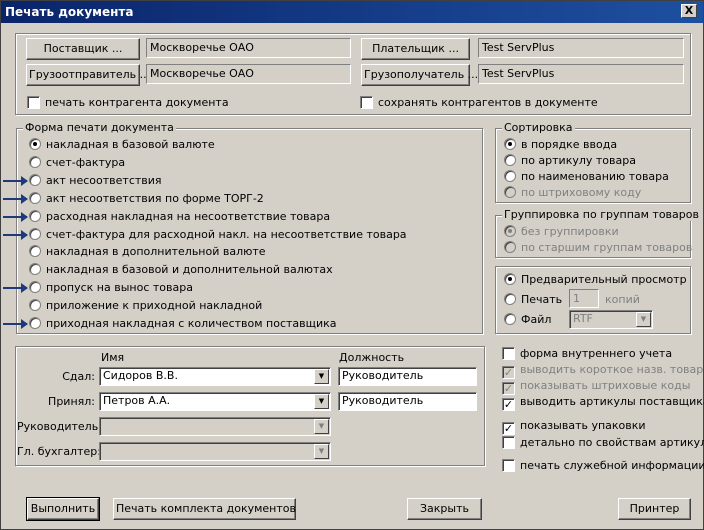 The image size is (704, 530). Describe the element at coordinates (137, 400) in the screenshot. I see `signer-name-value: Петров А.А.` at that location.